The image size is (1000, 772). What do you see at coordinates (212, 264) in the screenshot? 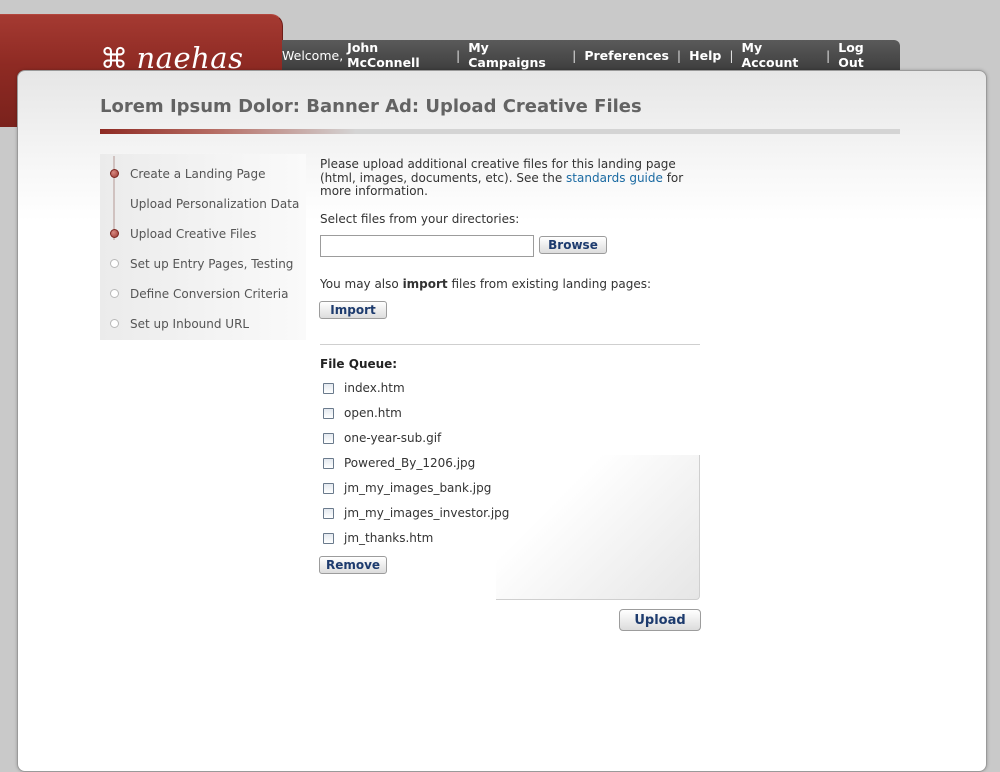
I see `step-label: Set up Entry Pages, Testing` at bounding box center [212, 264].